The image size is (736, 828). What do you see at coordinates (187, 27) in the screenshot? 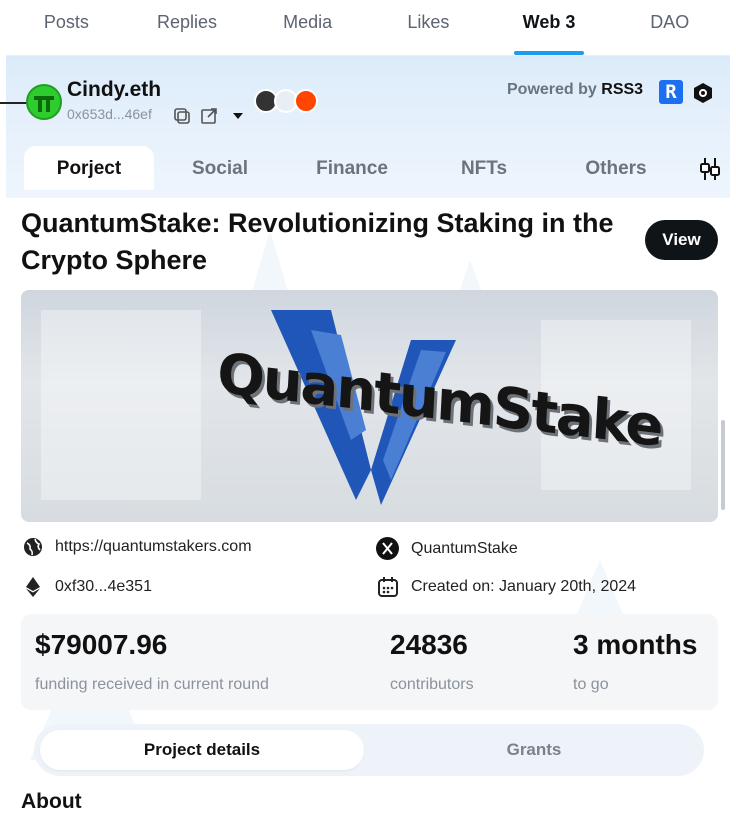
I see `tab-replies: Replies` at bounding box center [187, 27].